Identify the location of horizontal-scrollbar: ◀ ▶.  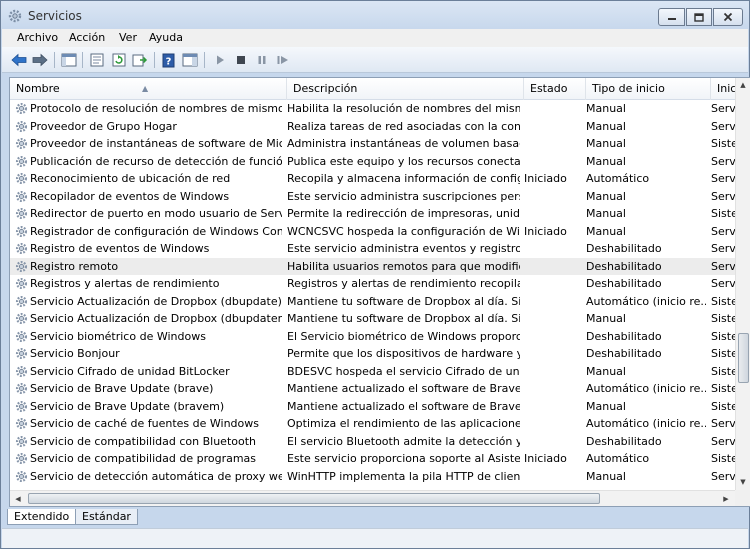
(372, 498).